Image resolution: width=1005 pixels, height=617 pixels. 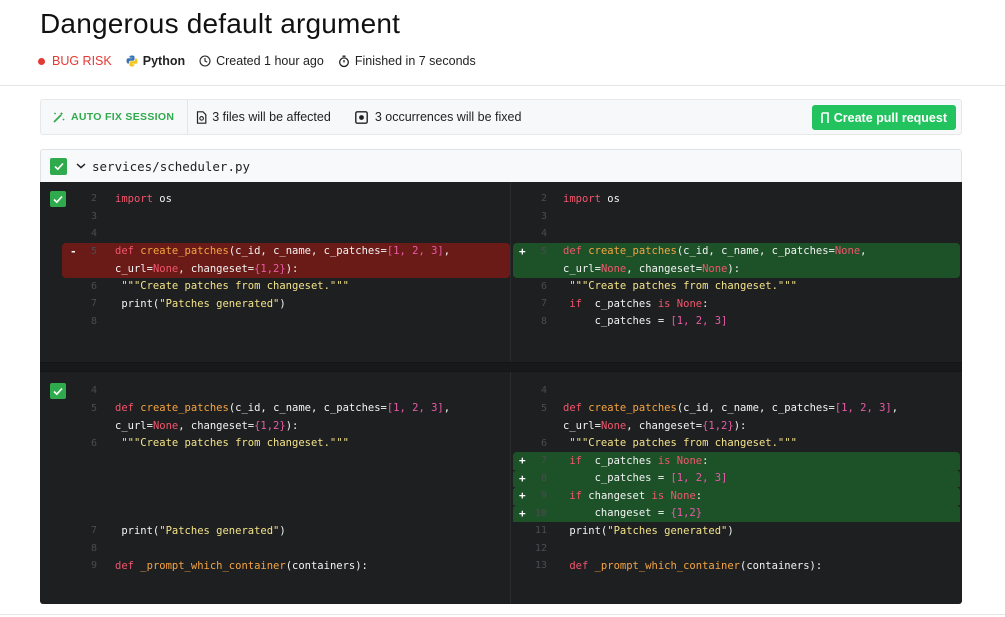 I want to click on file-header: services/scheduler.py, so click(x=501, y=165).